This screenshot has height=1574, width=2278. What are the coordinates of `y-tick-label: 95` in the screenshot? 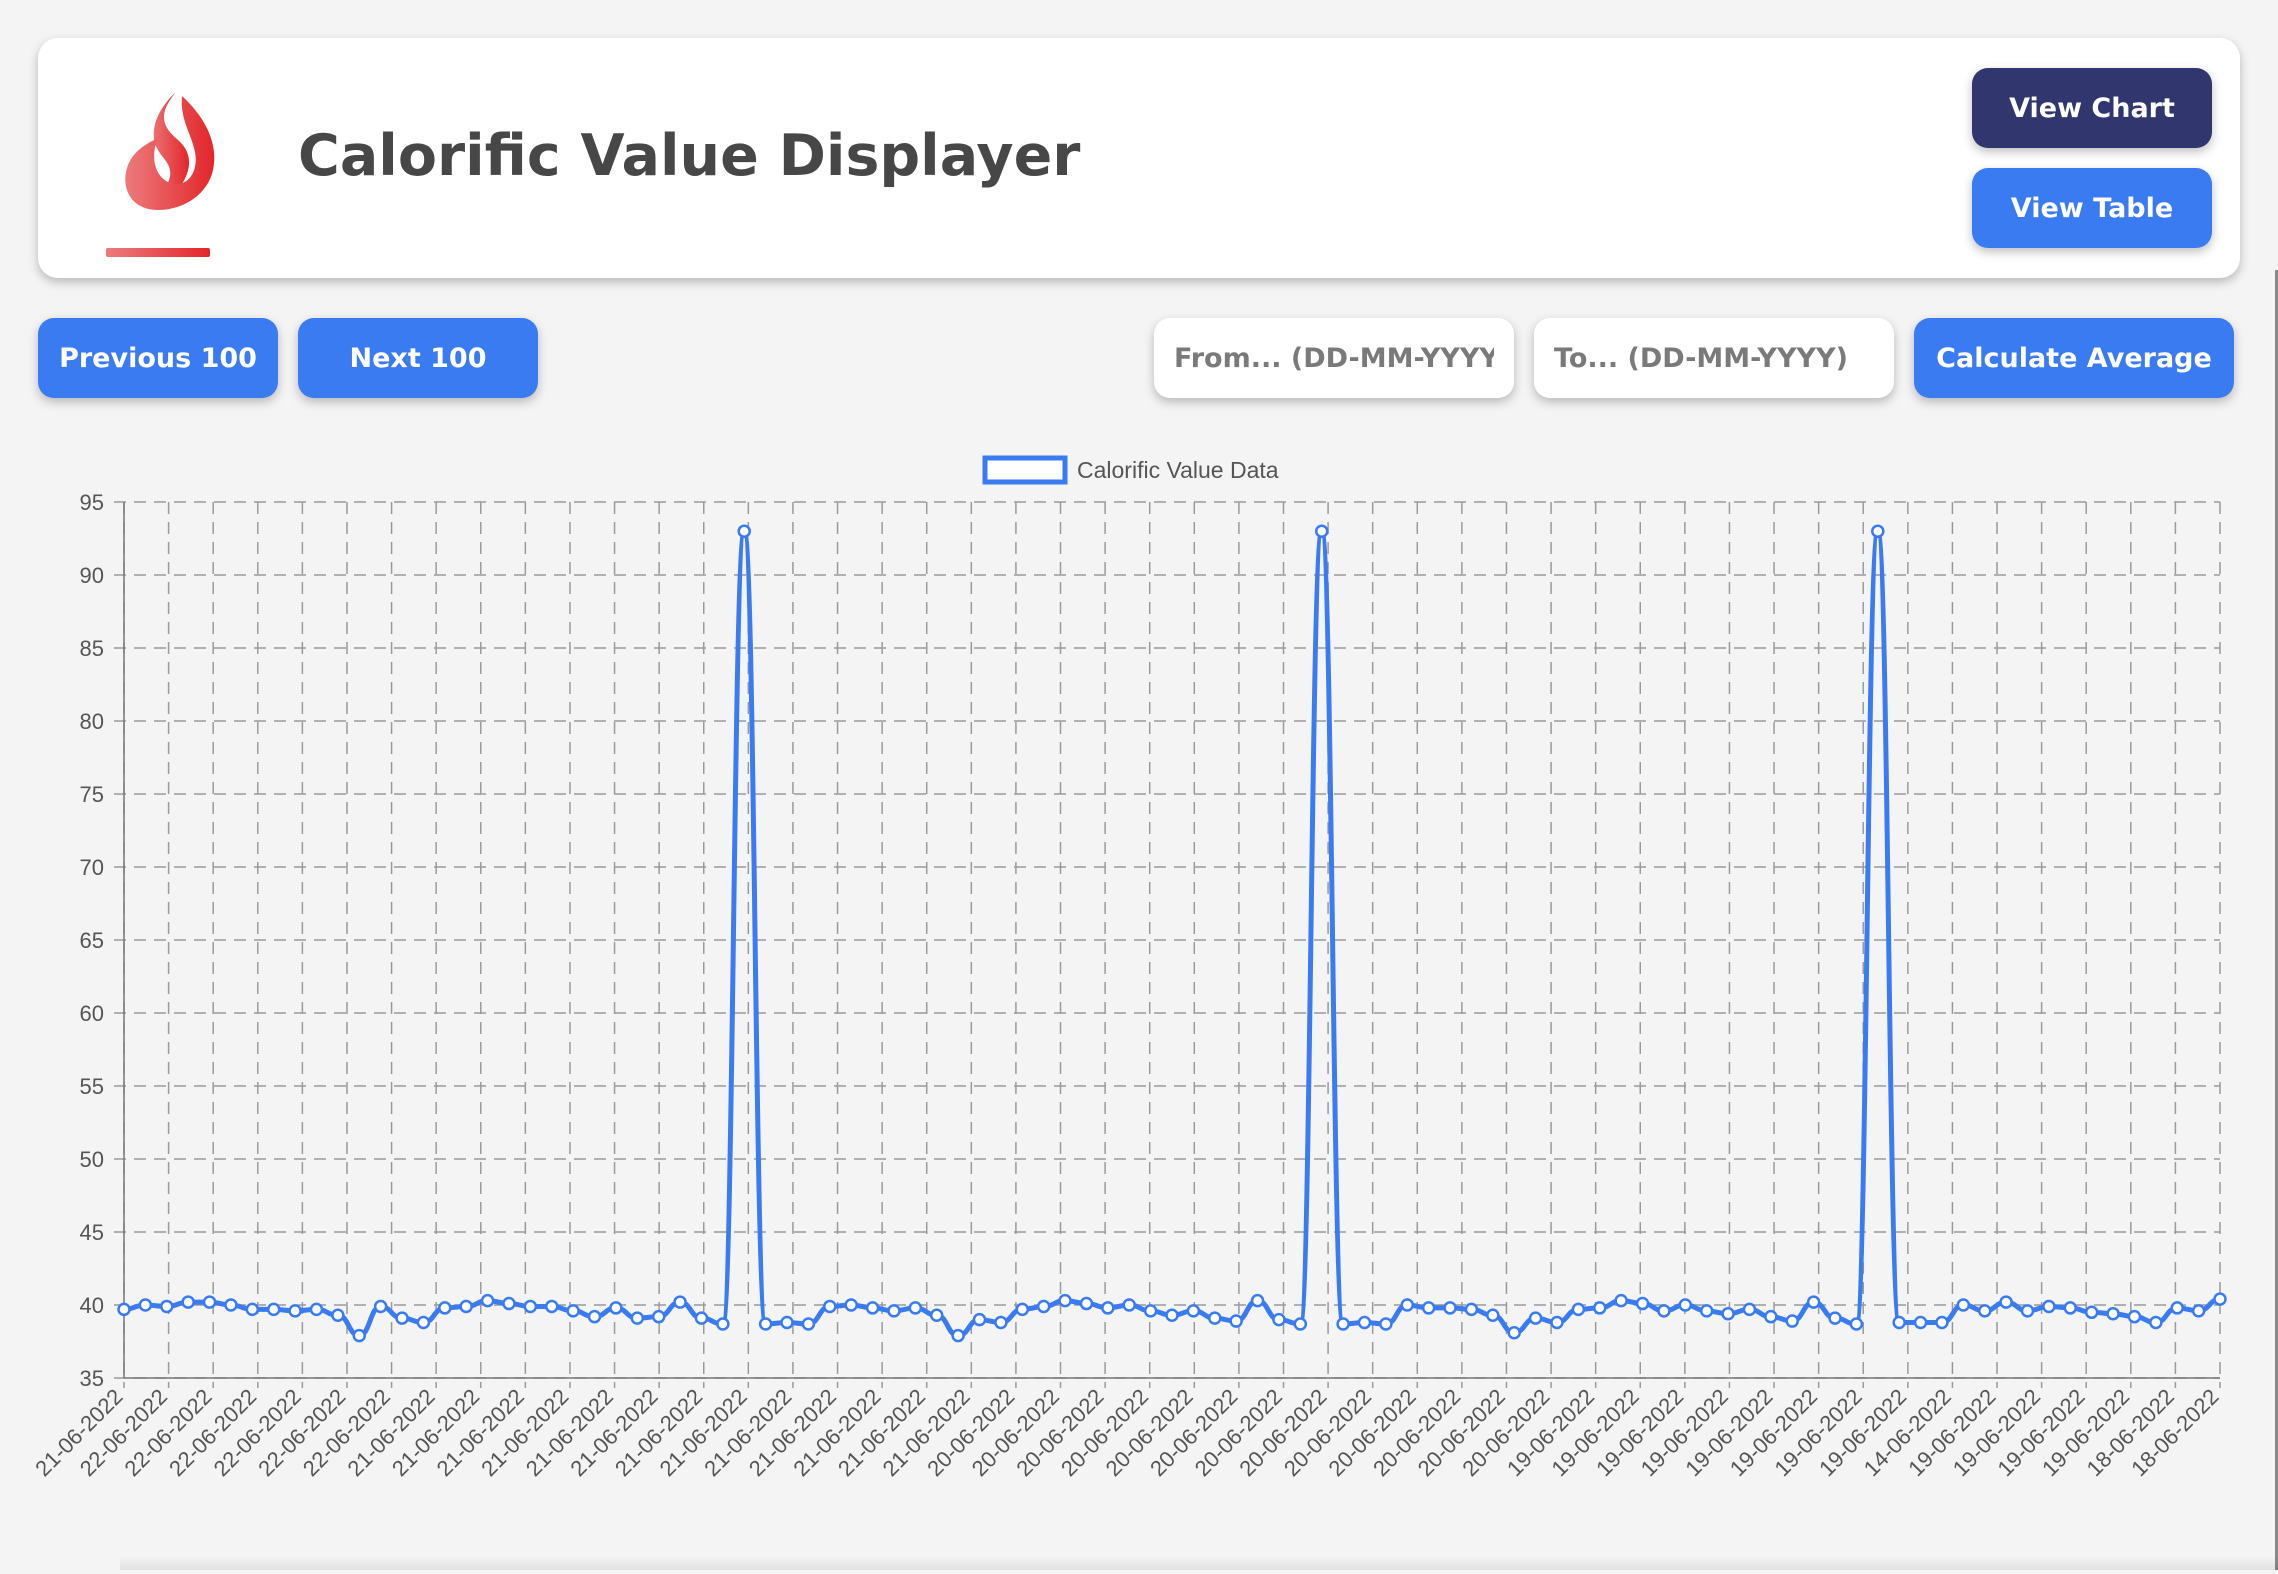 It's located at (92, 502).